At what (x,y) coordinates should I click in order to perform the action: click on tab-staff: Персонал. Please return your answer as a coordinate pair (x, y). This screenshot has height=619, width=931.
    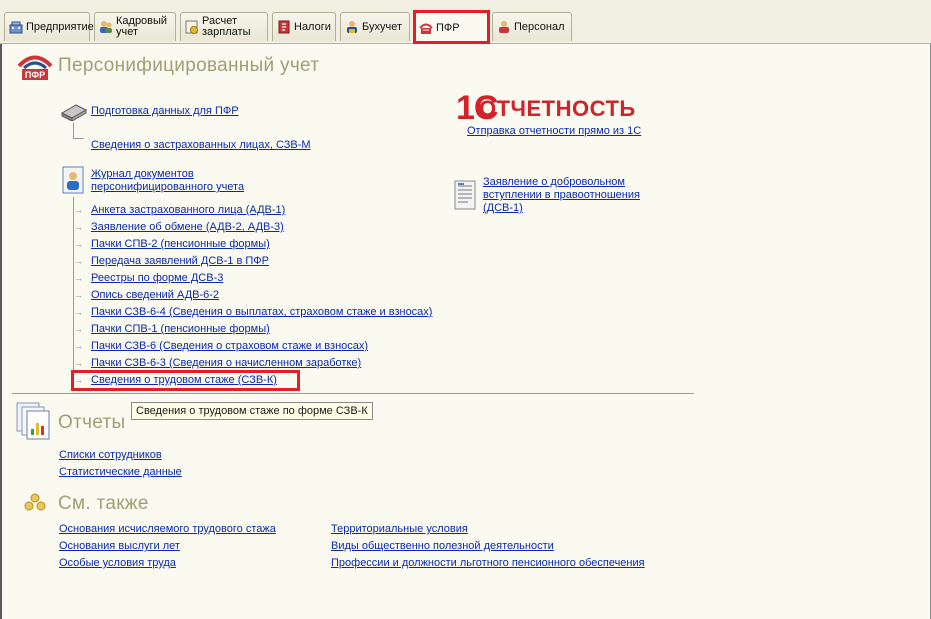
    Looking at the image, I should click on (532, 26).